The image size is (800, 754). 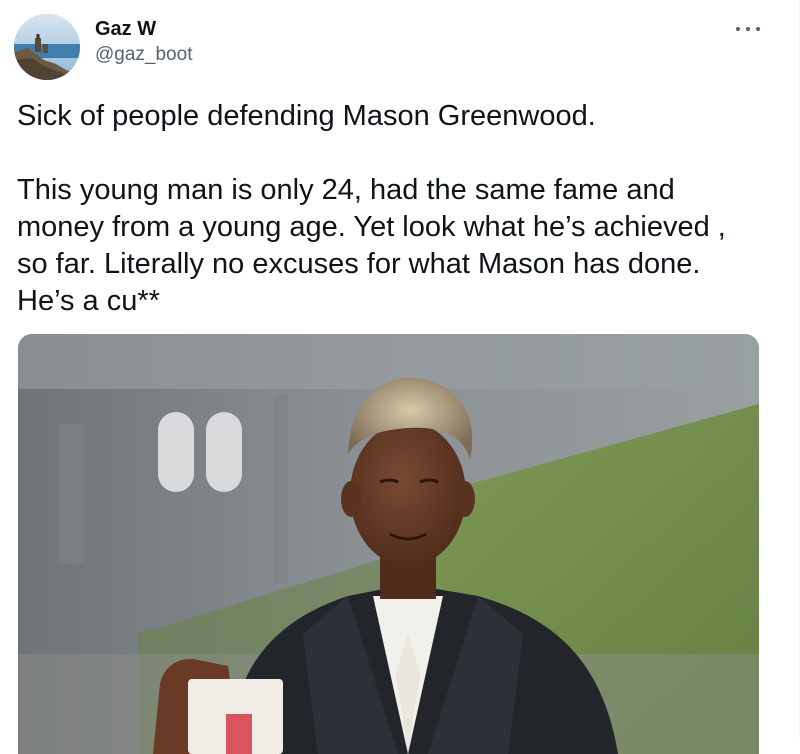 What do you see at coordinates (88, 301) in the screenshot?
I see `tweet-text-line: He’s a cu**` at bounding box center [88, 301].